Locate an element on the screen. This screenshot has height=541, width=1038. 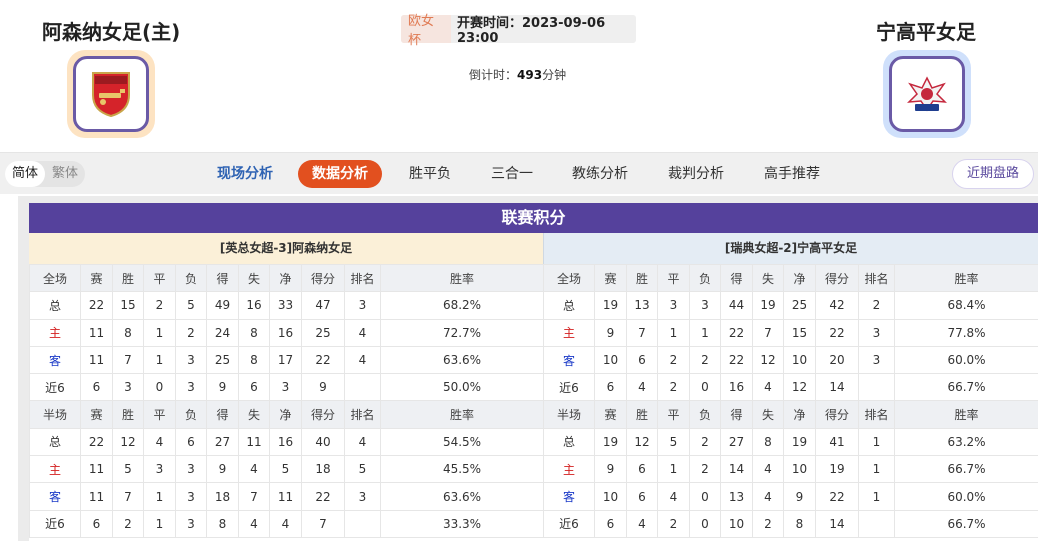
stat-cell: 15 is located at coordinates (799, 332).